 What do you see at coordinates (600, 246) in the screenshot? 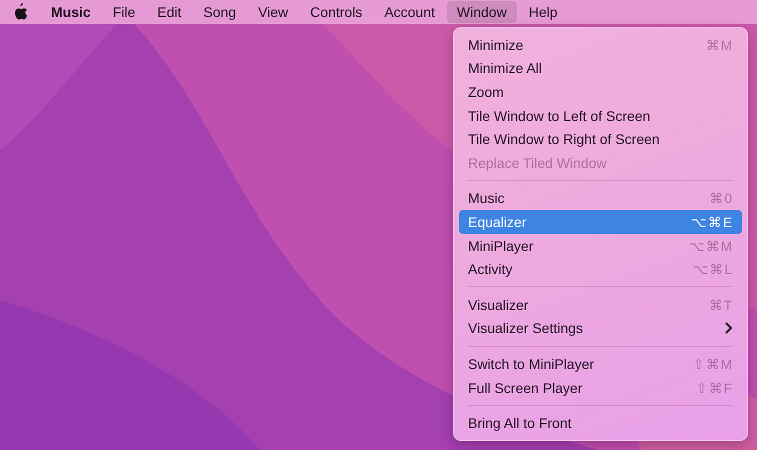
I see `menu-item: MiniPlayer ⌥⌘M` at bounding box center [600, 246].